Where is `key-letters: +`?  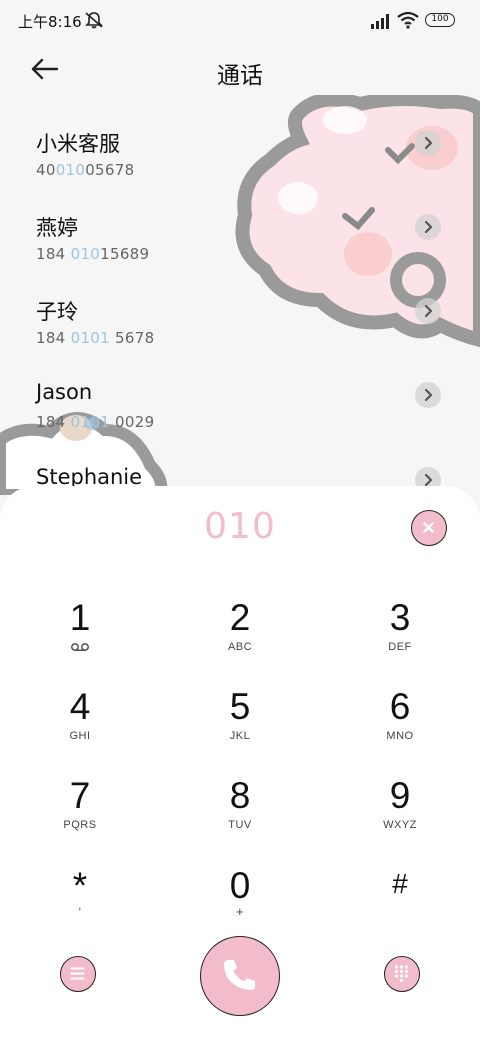
key-letters: + is located at coordinates (240, 911).